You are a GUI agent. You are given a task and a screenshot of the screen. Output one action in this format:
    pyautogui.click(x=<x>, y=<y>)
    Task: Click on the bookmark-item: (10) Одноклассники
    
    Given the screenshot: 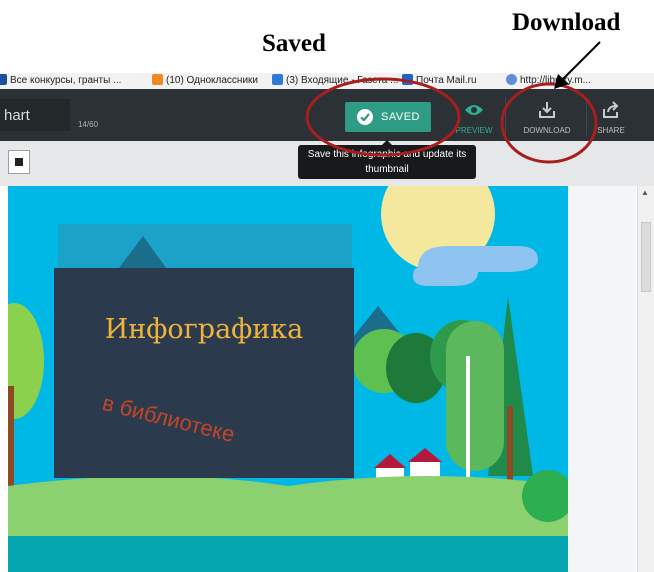 What is the action you would take?
    pyautogui.click(x=205, y=80)
    